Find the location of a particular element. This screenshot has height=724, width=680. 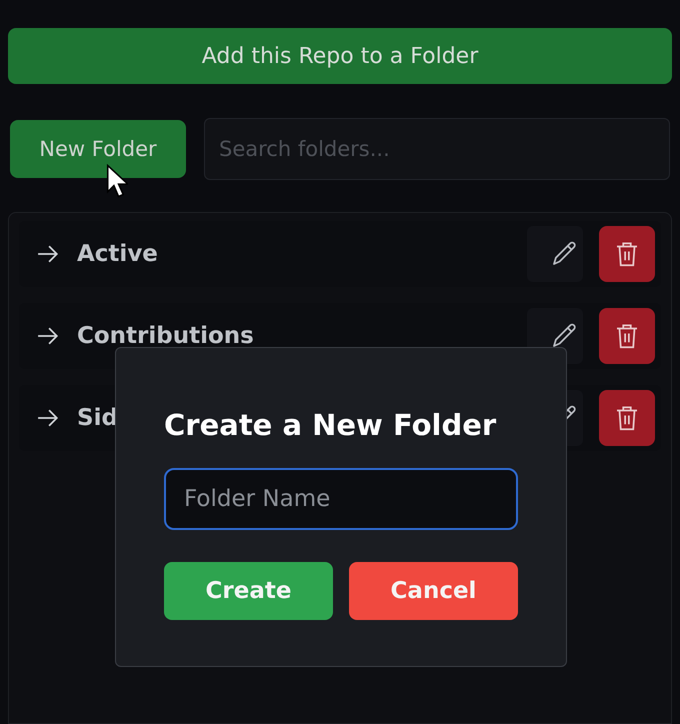

cancel-button: Cancel is located at coordinates (433, 591).